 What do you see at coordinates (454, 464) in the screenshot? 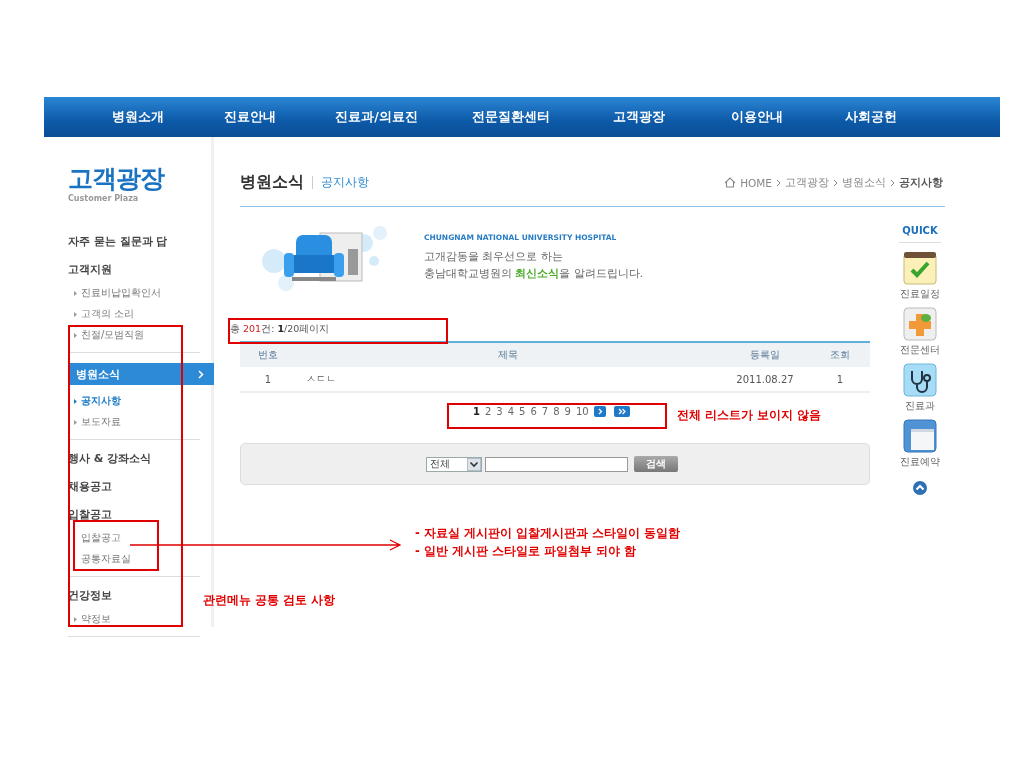
I see `scope-dropdown: 전체` at bounding box center [454, 464].